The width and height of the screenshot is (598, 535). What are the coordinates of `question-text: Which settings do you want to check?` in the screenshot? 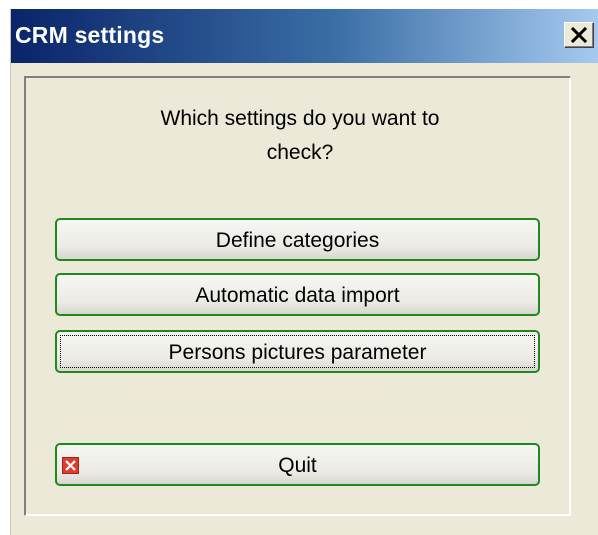 It's located at (300, 136).